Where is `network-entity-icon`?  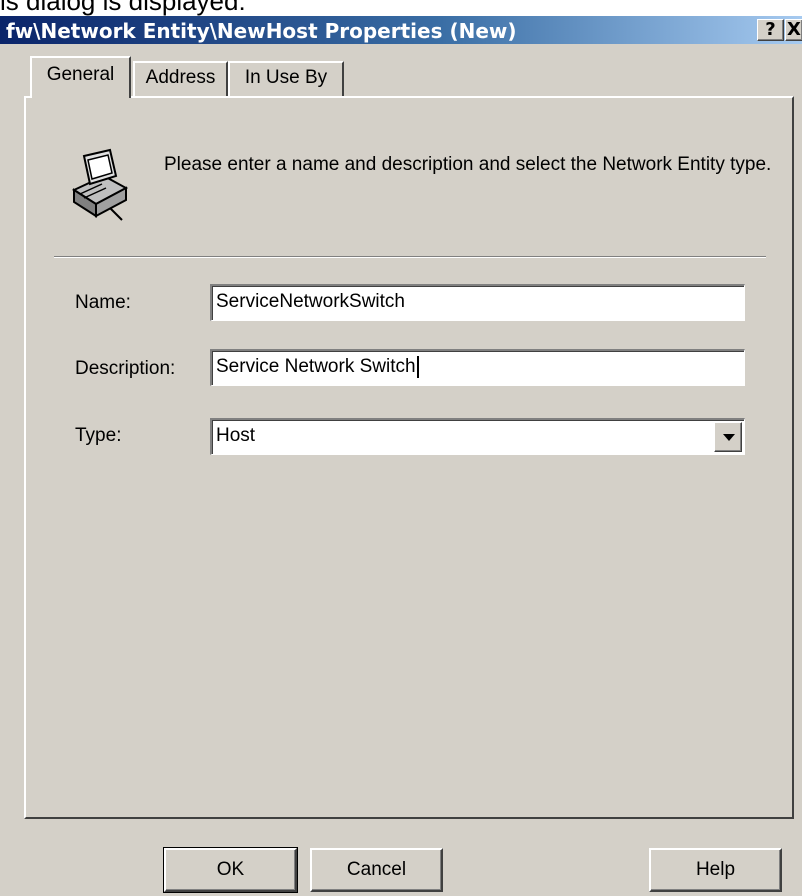 network-entity-icon is located at coordinates (100, 184).